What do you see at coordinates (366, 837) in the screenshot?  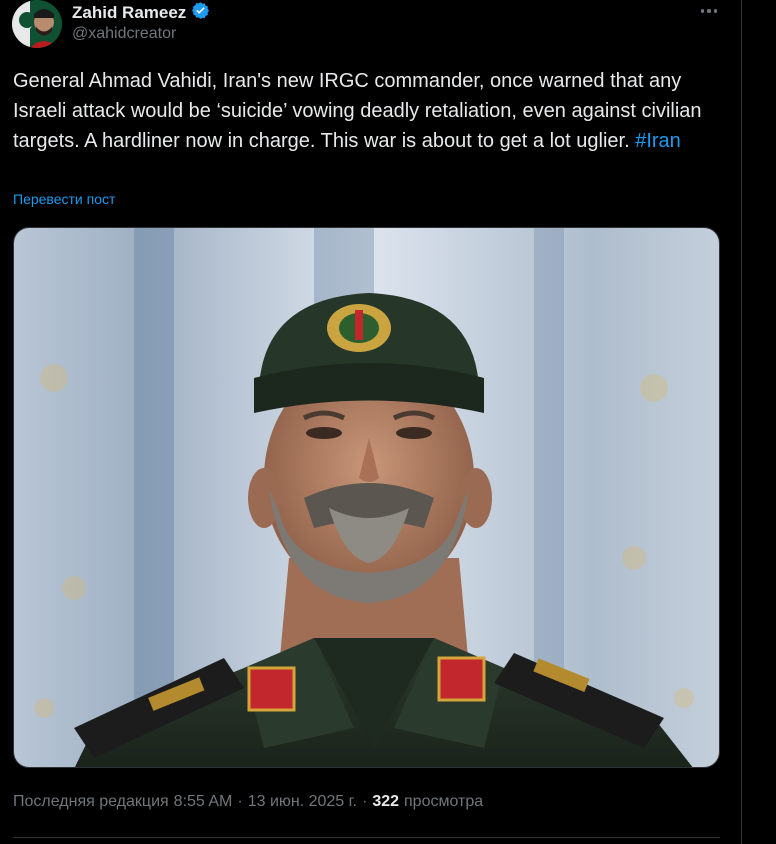 I see `divider` at bounding box center [366, 837].